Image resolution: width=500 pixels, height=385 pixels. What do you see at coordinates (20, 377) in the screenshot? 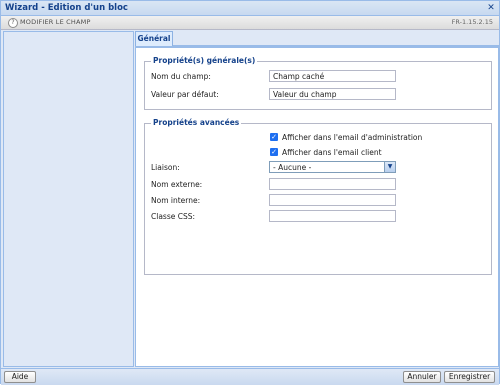
I see `help-button: Aide` at bounding box center [20, 377].